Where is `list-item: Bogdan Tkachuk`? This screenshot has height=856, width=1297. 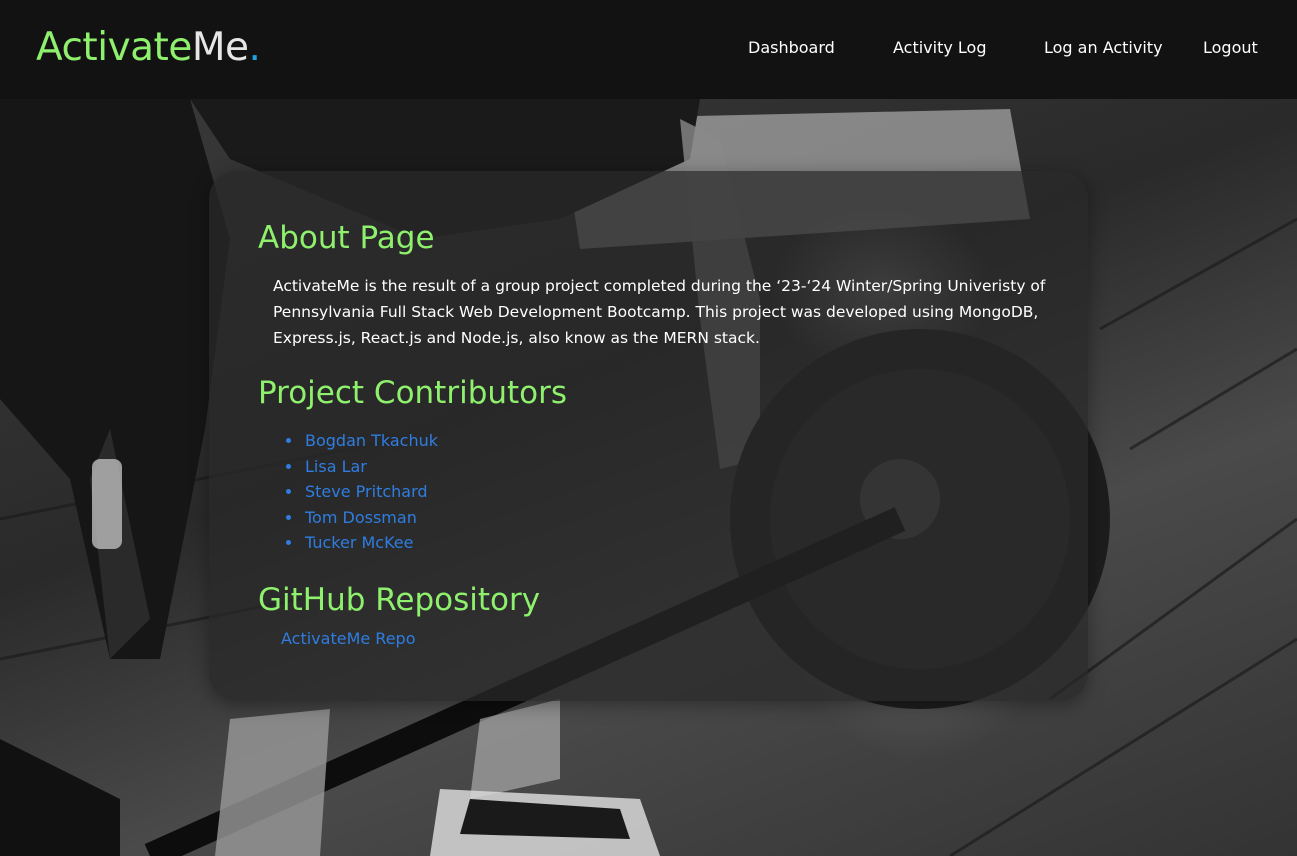
list-item: Bogdan Tkachuk is located at coordinates (362, 441).